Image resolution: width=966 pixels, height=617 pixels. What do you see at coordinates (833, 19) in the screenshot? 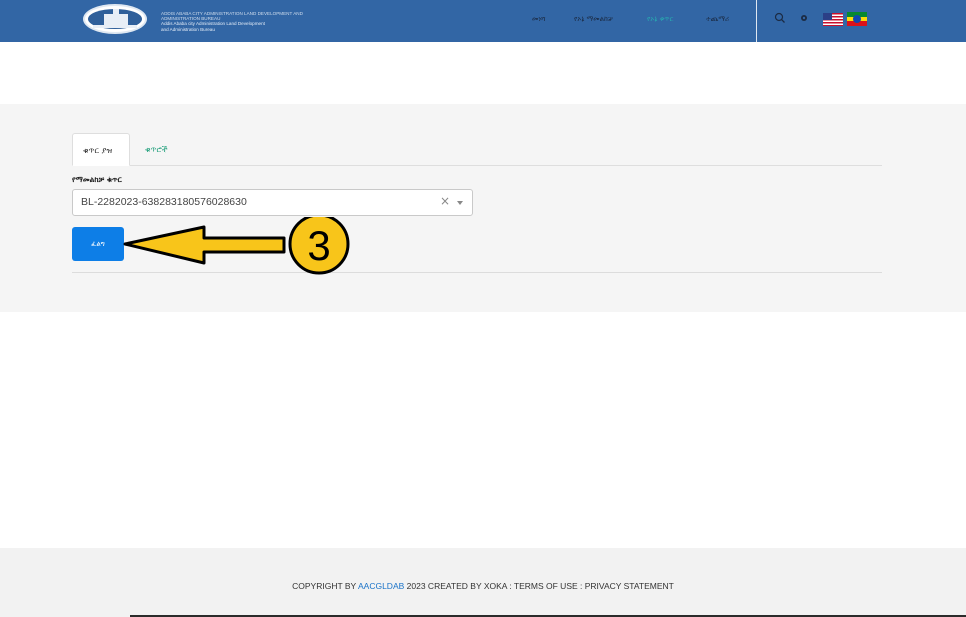
I see `us-flag-icon` at bounding box center [833, 19].